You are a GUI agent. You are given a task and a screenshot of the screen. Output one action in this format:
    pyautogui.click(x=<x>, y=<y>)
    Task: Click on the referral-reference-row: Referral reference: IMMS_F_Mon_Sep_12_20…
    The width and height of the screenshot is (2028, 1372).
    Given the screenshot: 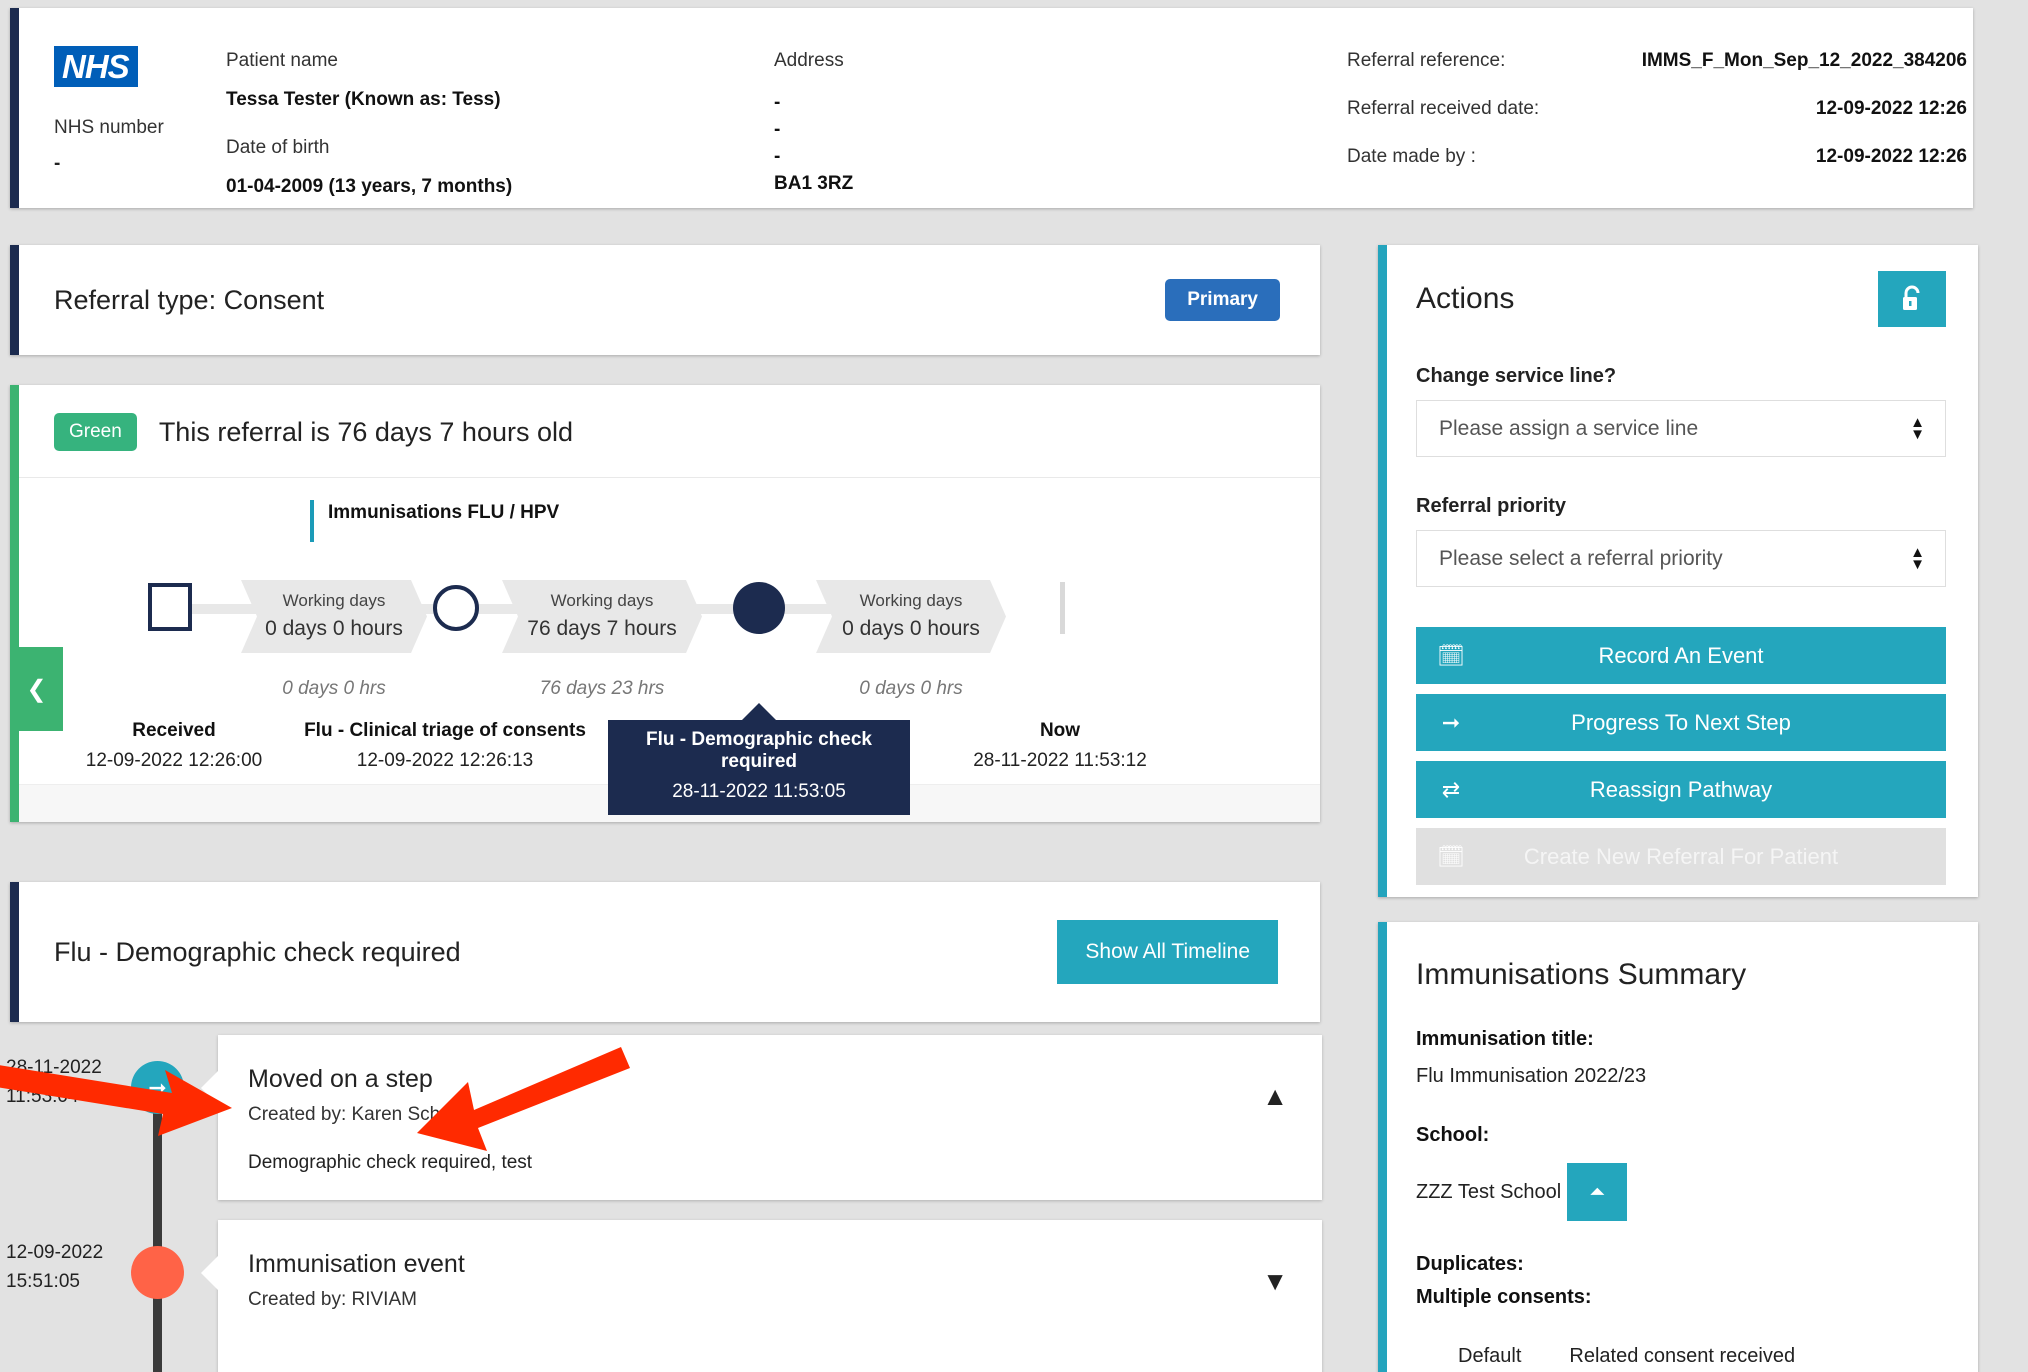 What is the action you would take?
    pyautogui.click(x=1657, y=61)
    